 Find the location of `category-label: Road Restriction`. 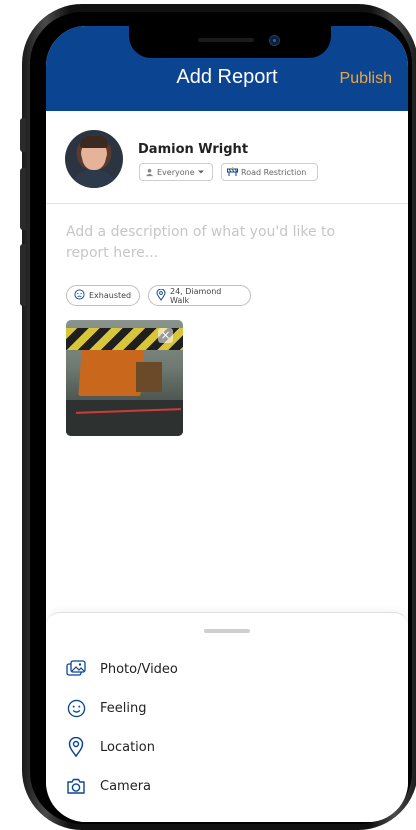

category-label: Road Restriction is located at coordinates (274, 172).